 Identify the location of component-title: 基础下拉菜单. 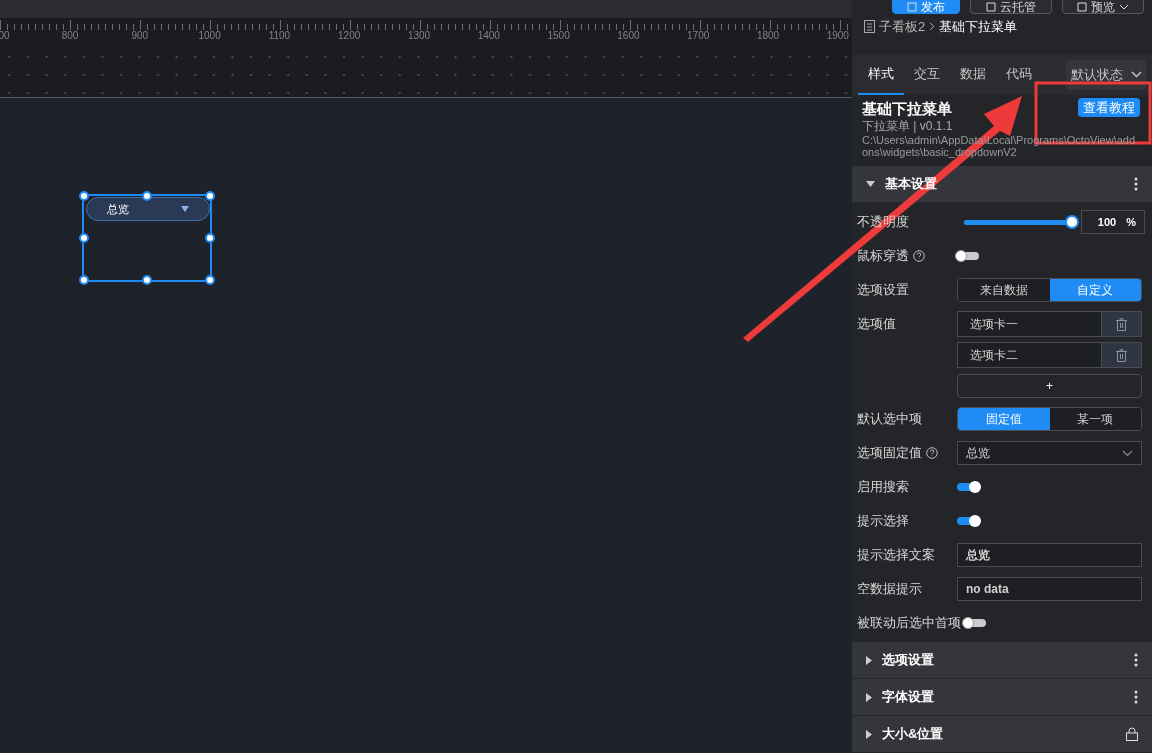
(907, 108).